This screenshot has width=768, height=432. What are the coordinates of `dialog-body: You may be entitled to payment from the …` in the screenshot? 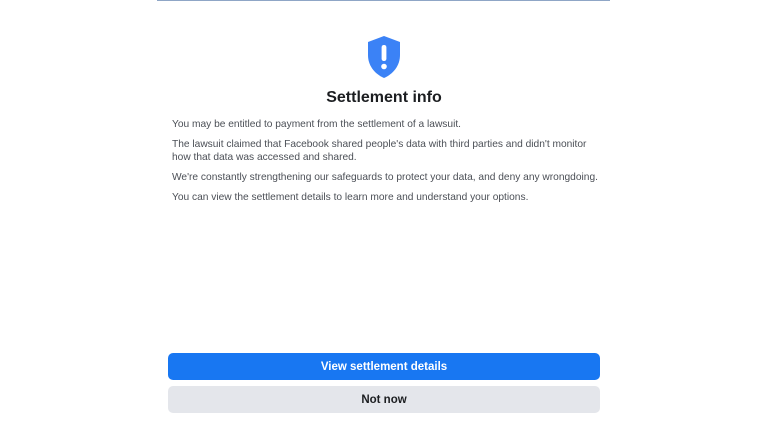 It's located at (388, 164).